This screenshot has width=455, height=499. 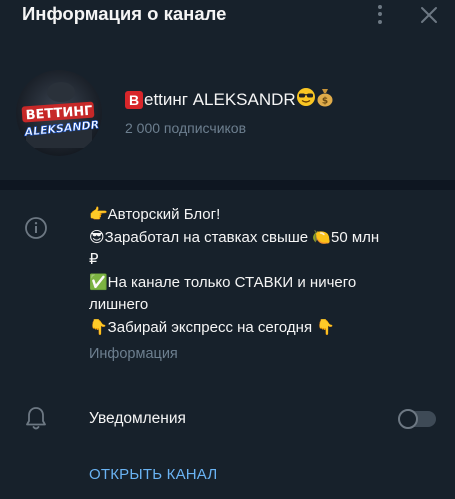 What do you see at coordinates (137, 418) in the screenshot?
I see `notifications-label: Уведомления` at bounding box center [137, 418].